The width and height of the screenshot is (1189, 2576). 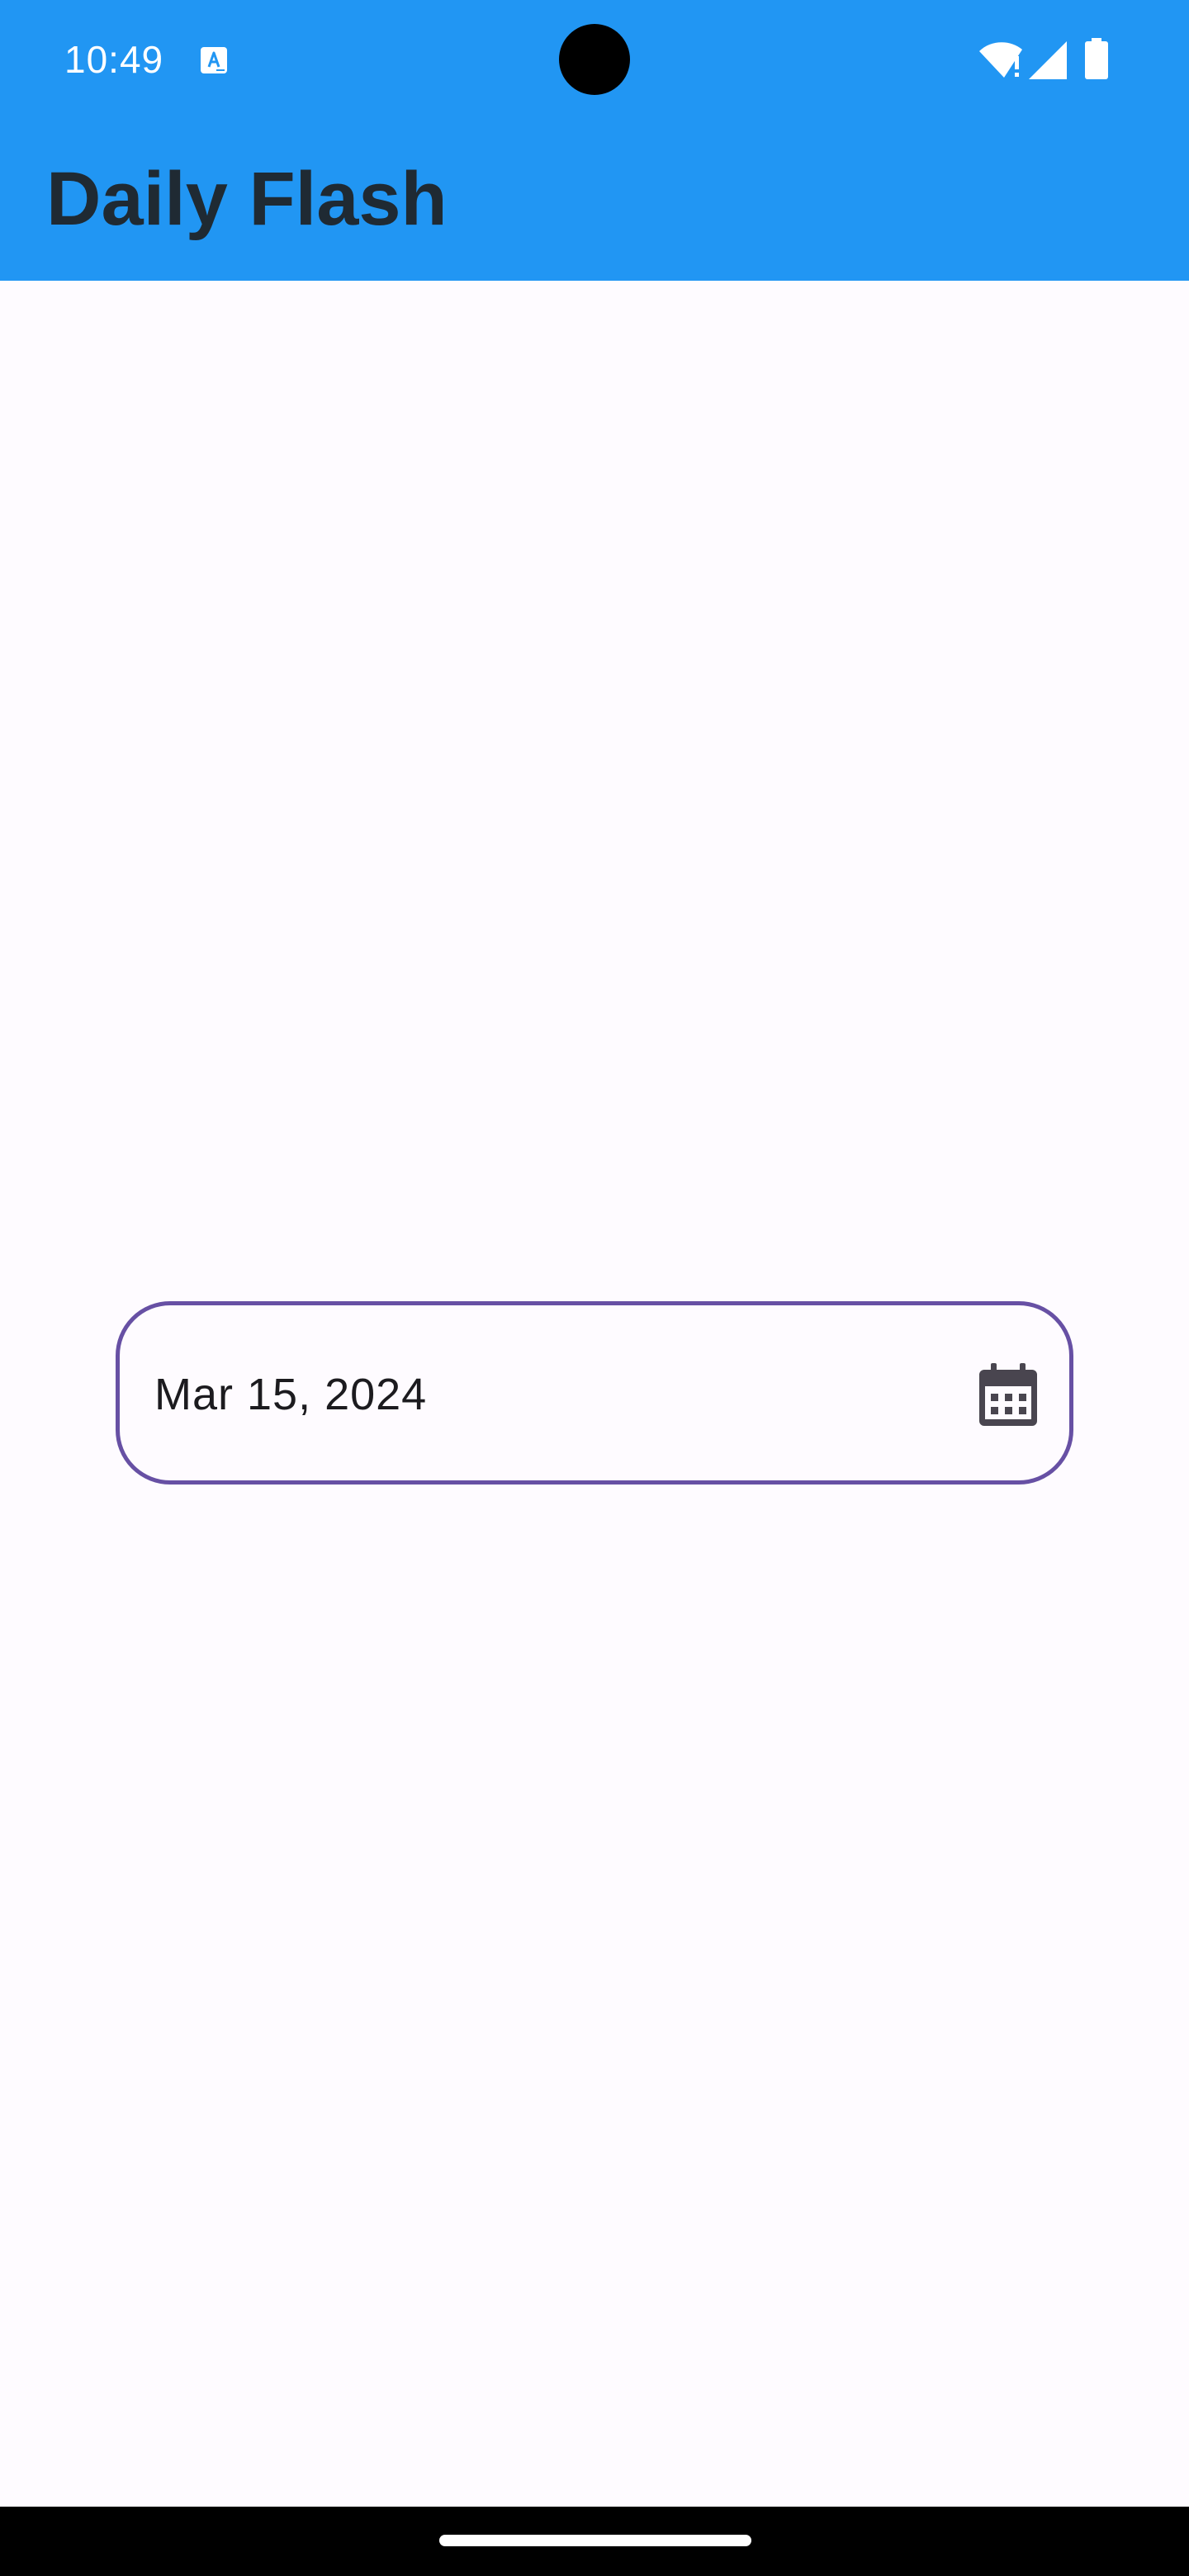 I want to click on date-value: Mar 15, 2024, so click(x=291, y=1394).